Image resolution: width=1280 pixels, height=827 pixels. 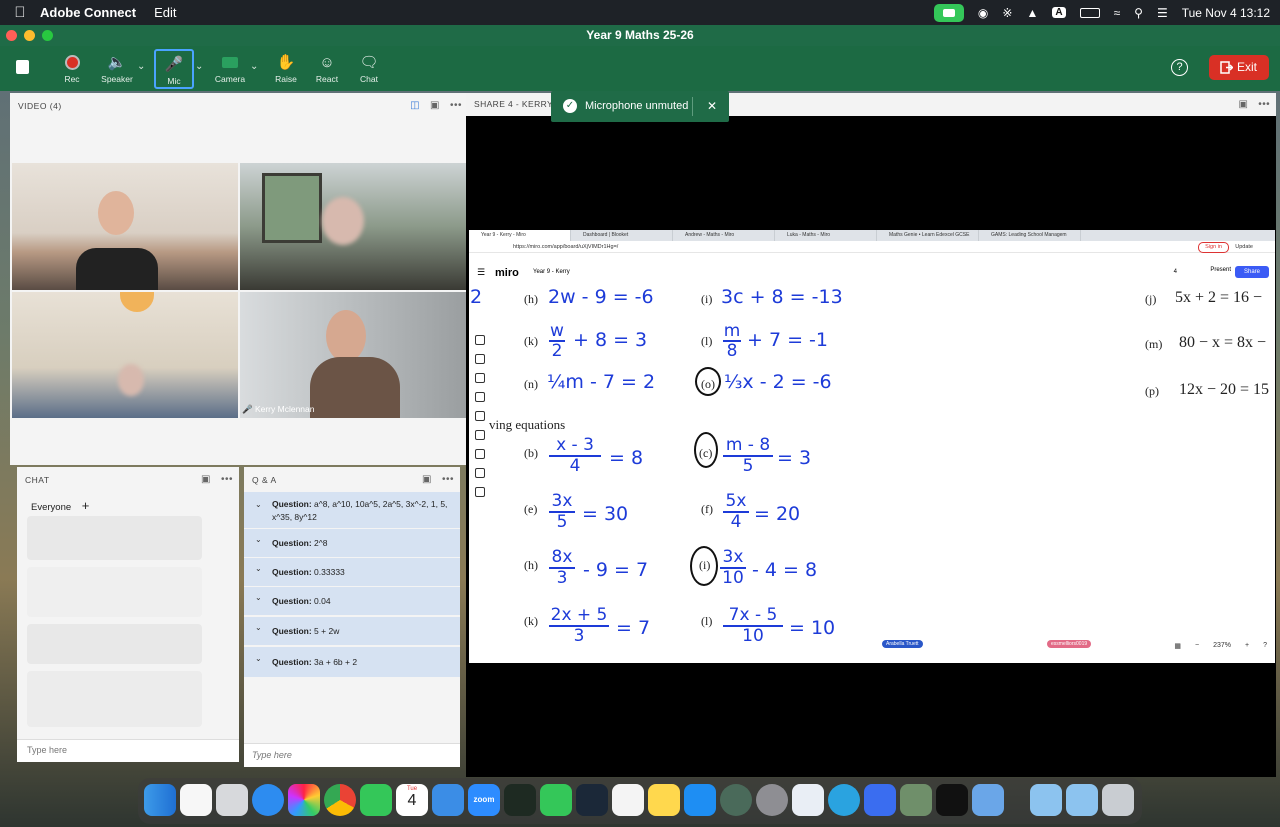 What do you see at coordinates (86, 505) in the screenshot?
I see `add-chat-tab-icon: +` at bounding box center [86, 505].